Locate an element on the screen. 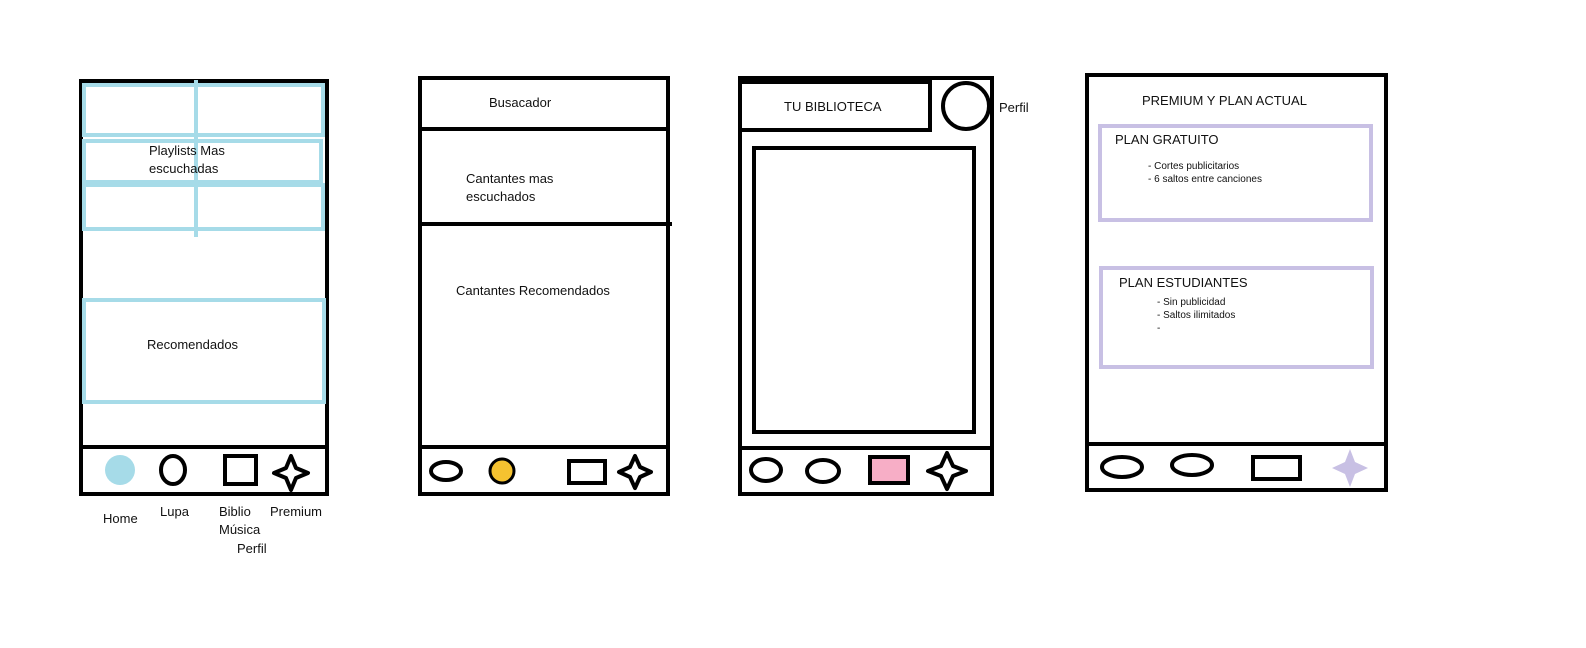  profile-avatar is located at coordinates (966, 108).